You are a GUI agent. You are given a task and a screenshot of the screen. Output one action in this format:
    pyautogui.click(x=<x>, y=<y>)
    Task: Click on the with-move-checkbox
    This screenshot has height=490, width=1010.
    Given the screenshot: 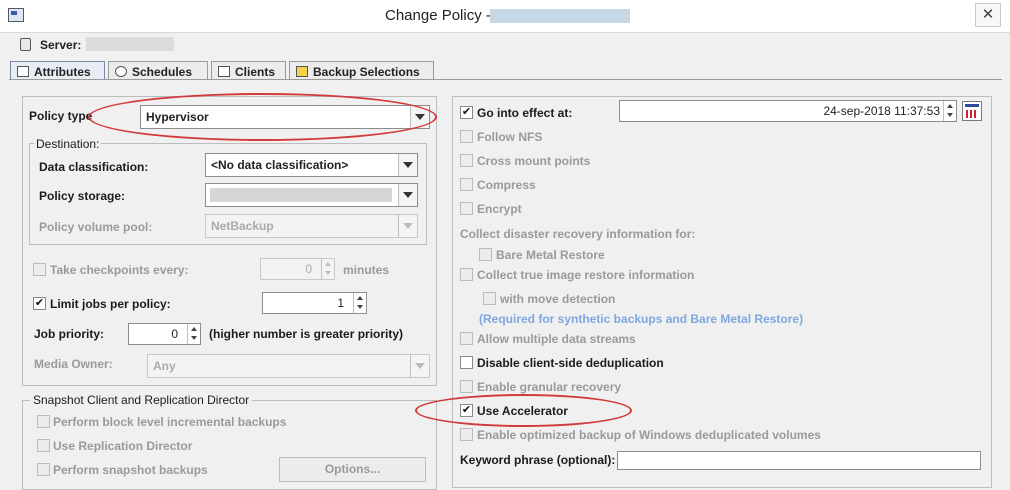 What is the action you would take?
    pyautogui.click(x=489, y=298)
    